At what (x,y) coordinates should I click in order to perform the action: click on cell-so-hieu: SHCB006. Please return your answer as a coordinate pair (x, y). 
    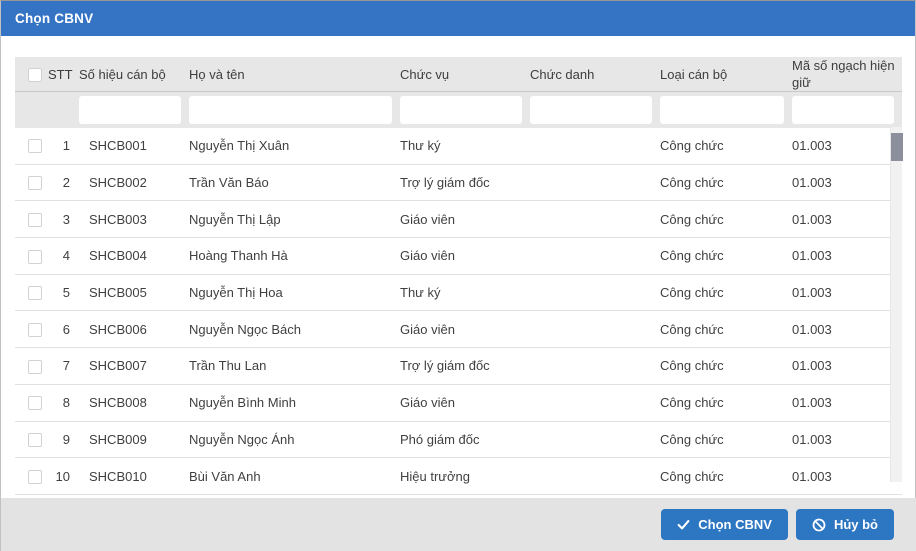
    Looking at the image, I should click on (118, 329).